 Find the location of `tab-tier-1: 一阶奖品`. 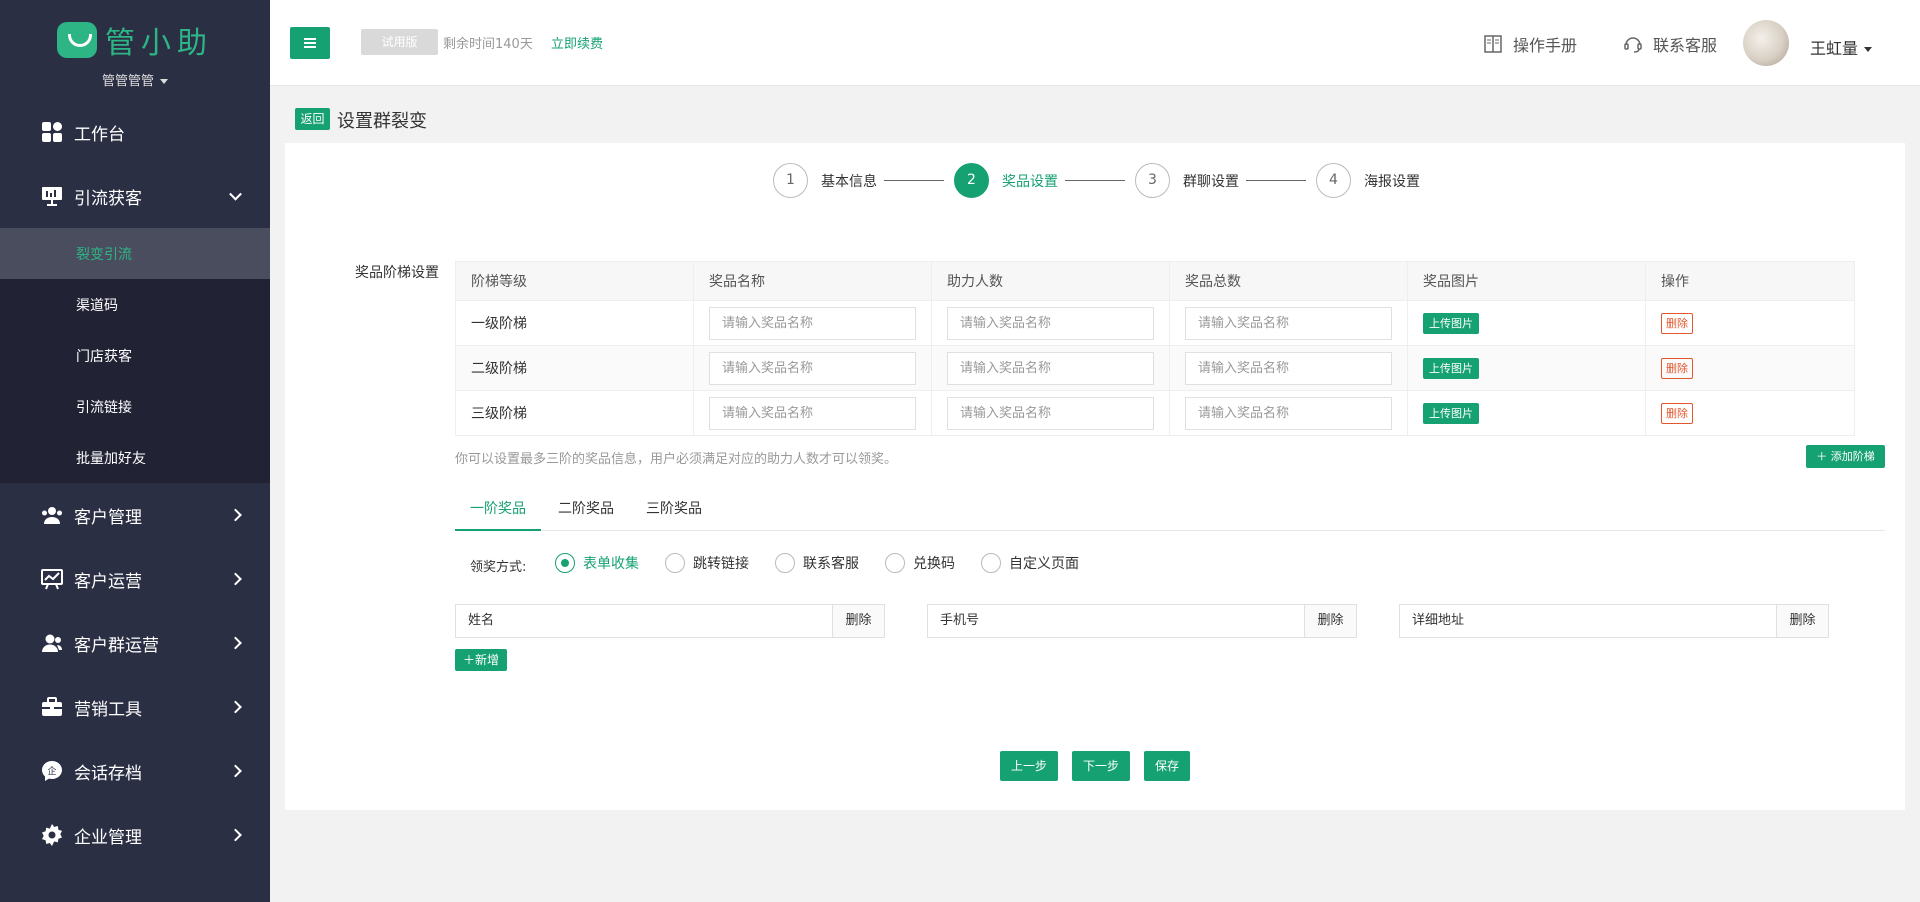

tab-tier-1: 一阶奖品 is located at coordinates (498, 511).